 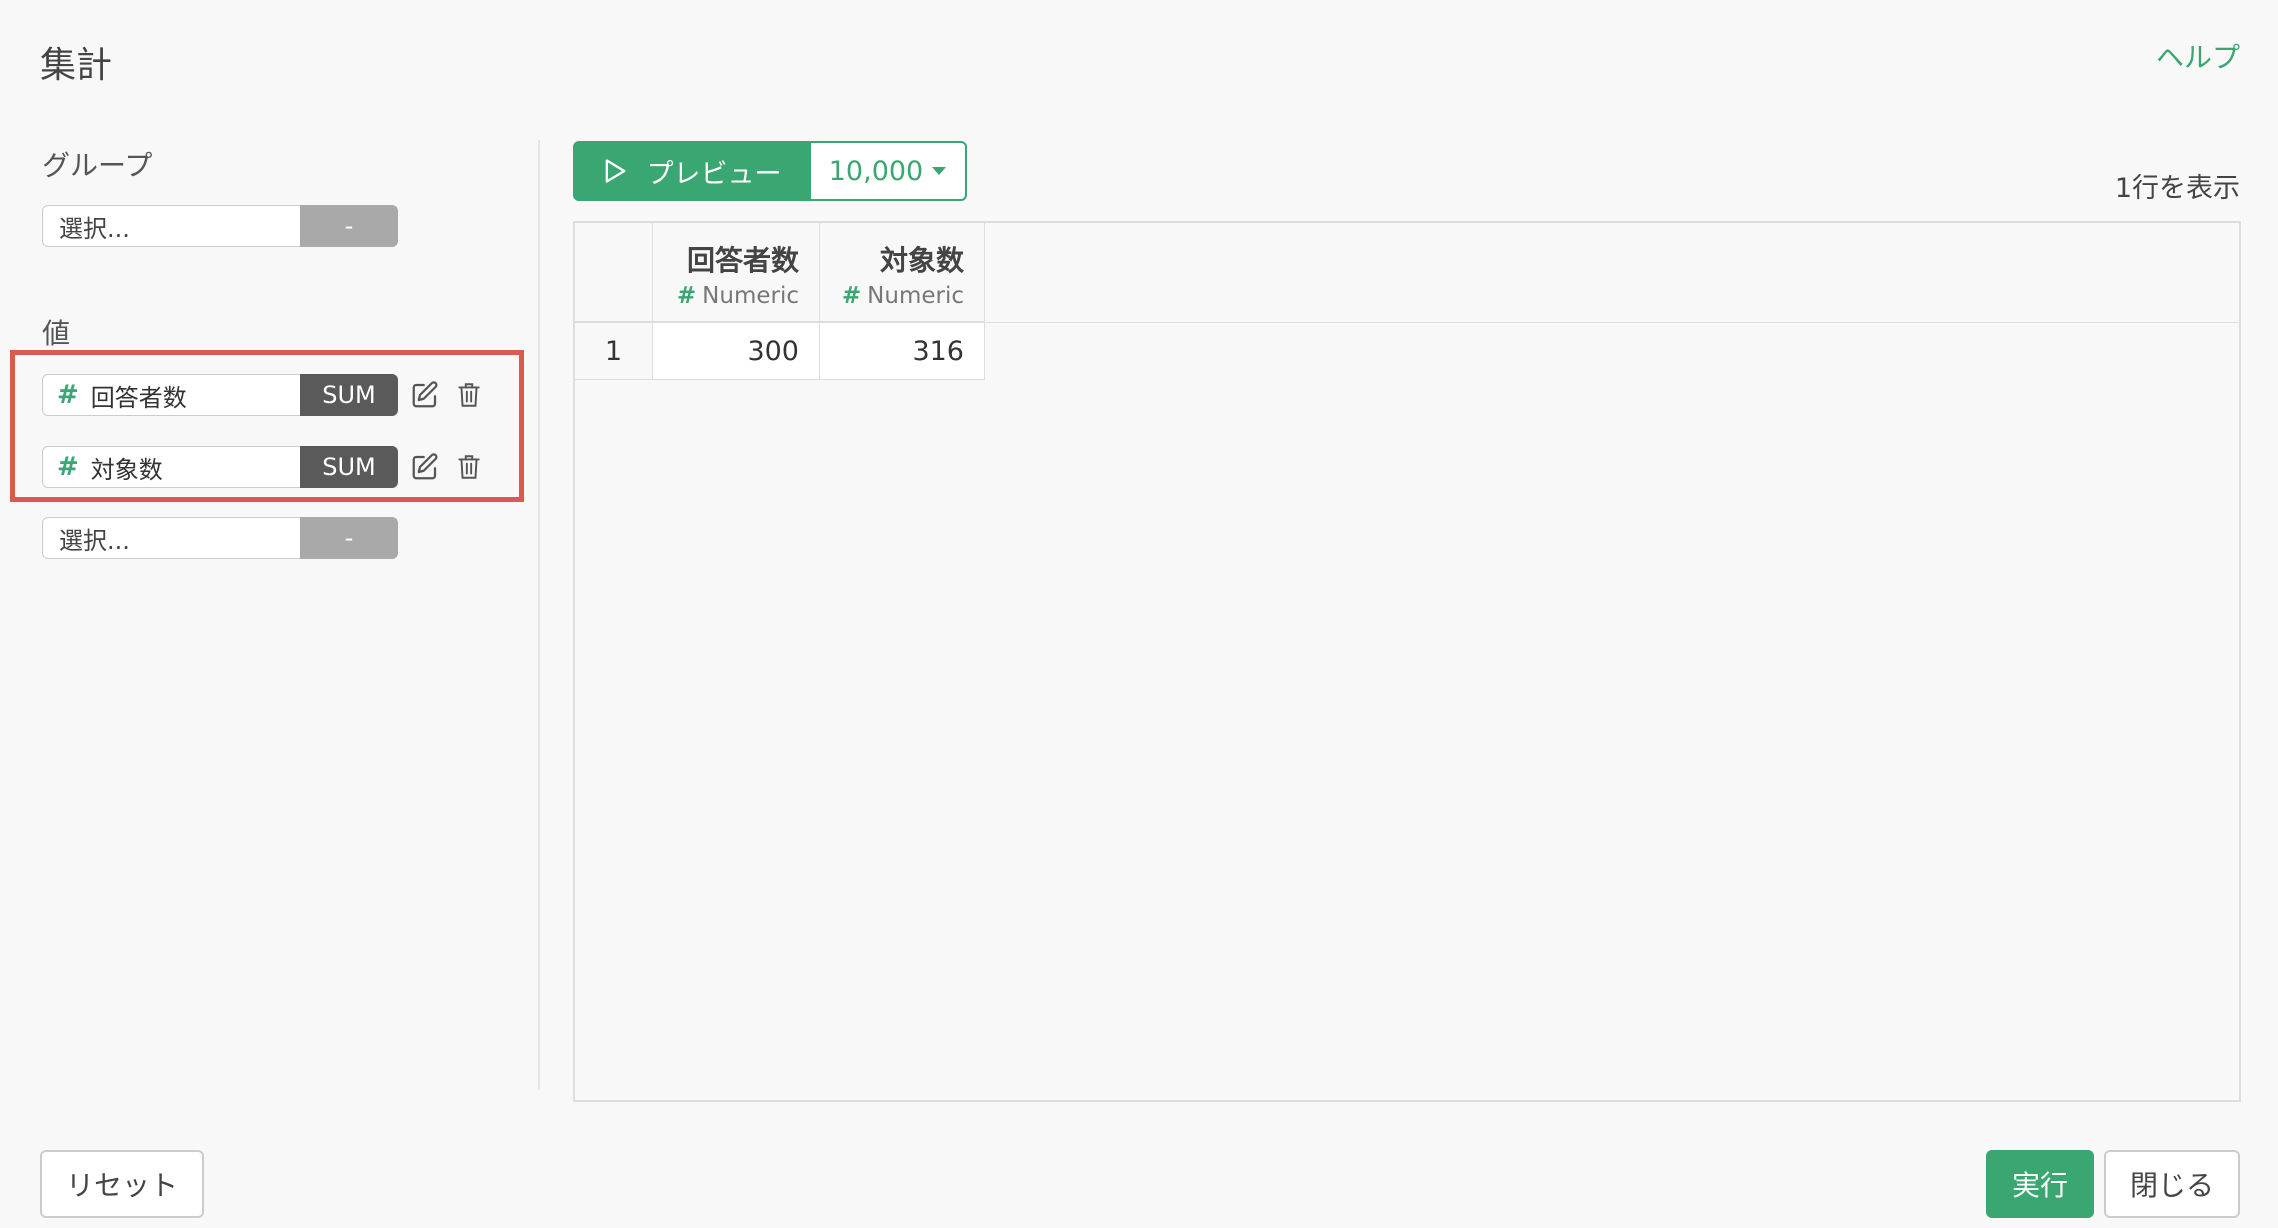 I want to click on play-icon, so click(x=615, y=171).